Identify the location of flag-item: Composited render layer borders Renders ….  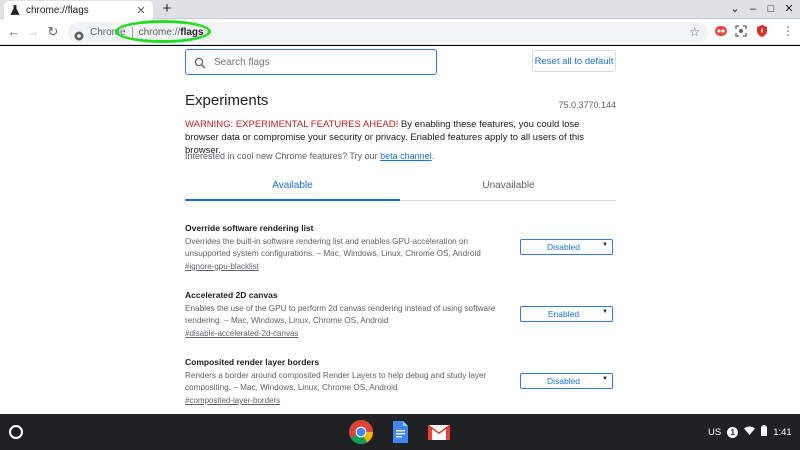
(400, 381).